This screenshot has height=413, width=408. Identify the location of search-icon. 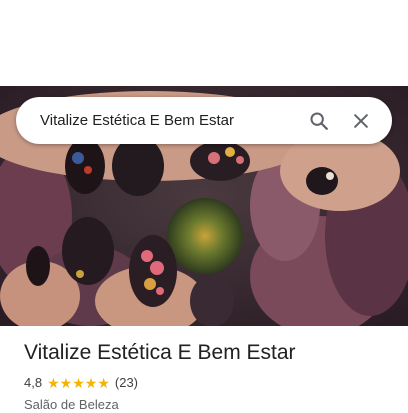
(319, 120).